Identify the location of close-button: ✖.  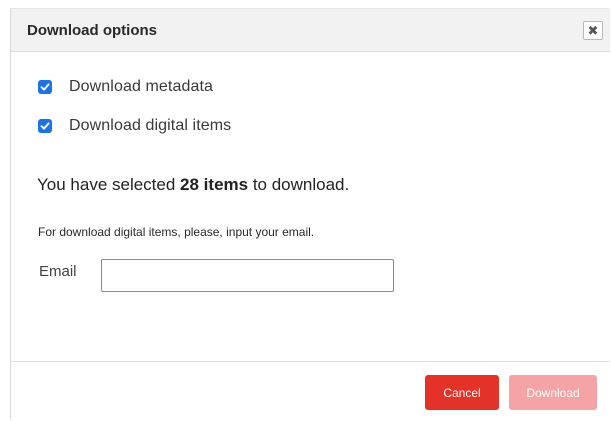
(593, 30).